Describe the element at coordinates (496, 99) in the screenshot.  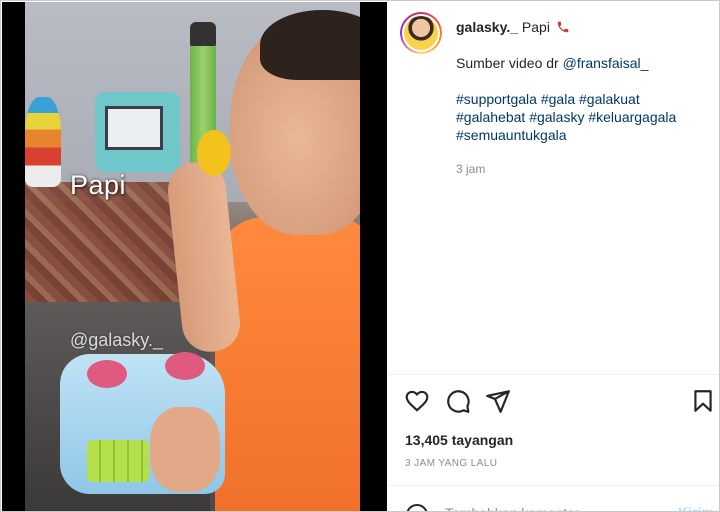
I see `hashtag-link: #supportgala` at that location.